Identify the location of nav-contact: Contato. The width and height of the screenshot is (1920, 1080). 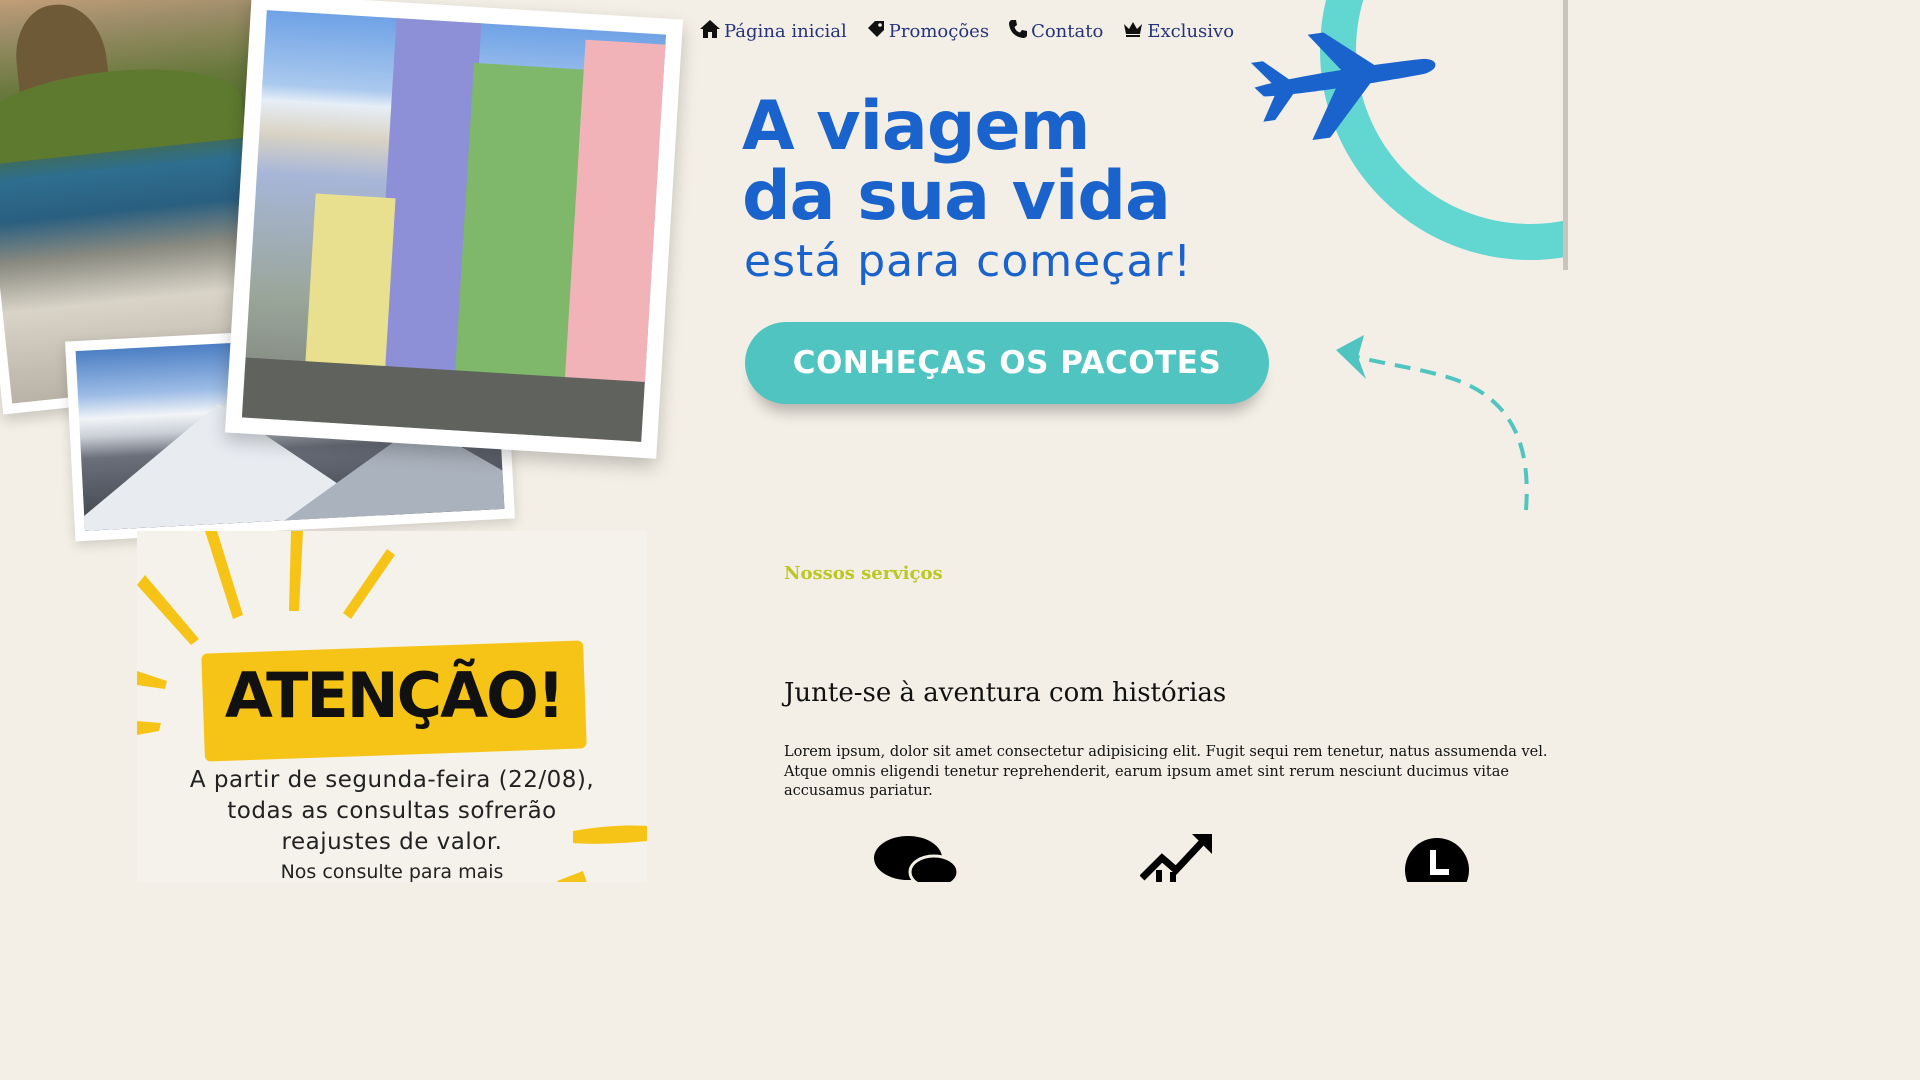
(1056, 31).